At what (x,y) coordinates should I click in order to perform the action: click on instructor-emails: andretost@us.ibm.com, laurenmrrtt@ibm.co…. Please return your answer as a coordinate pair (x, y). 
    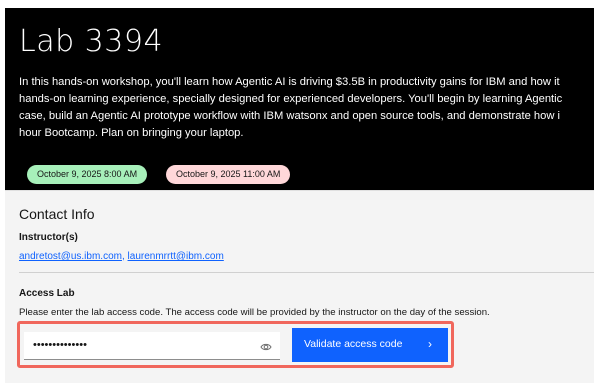
    Looking at the image, I should click on (121, 256).